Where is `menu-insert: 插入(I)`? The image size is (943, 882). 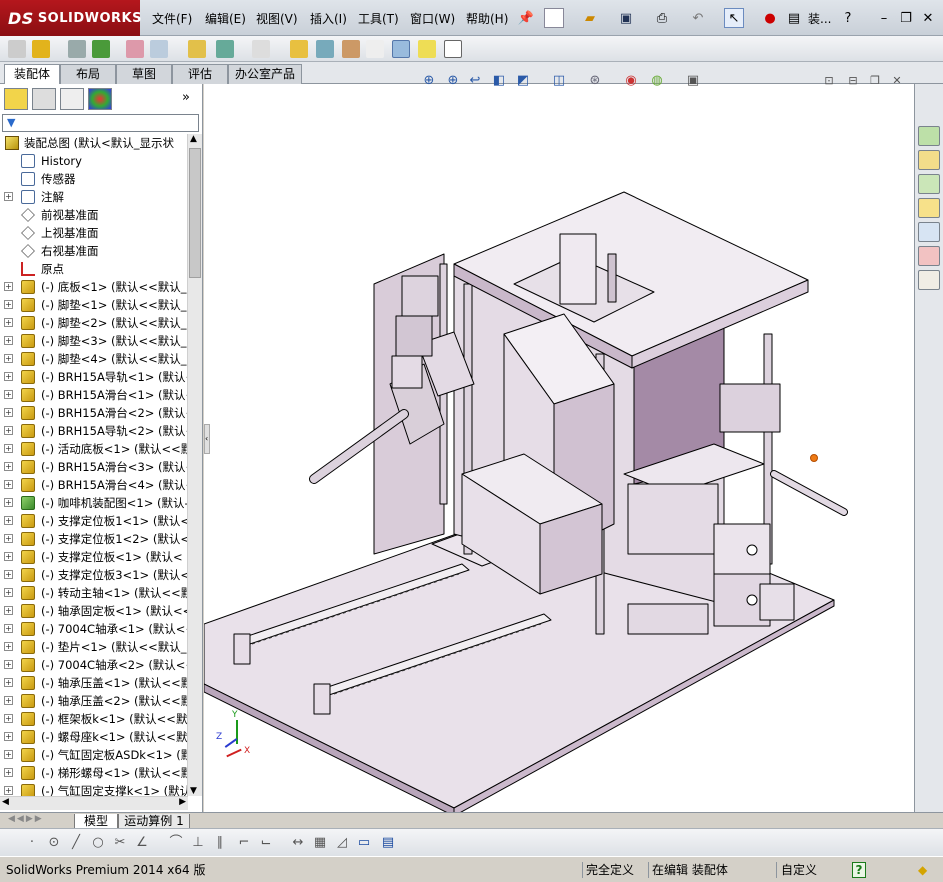 menu-insert: 插入(I) is located at coordinates (328, 18).